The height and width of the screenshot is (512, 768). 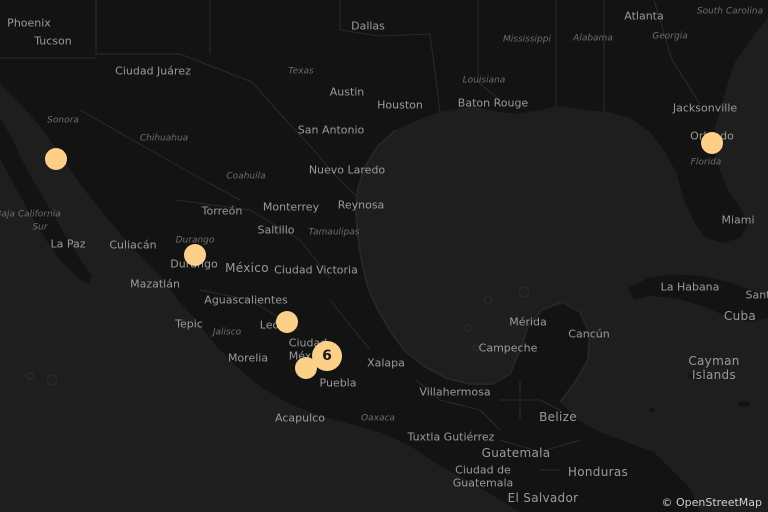 What do you see at coordinates (705, 108) in the screenshot?
I see `label-jacksonville: Jacksonville` at bounding box center [705, 108].